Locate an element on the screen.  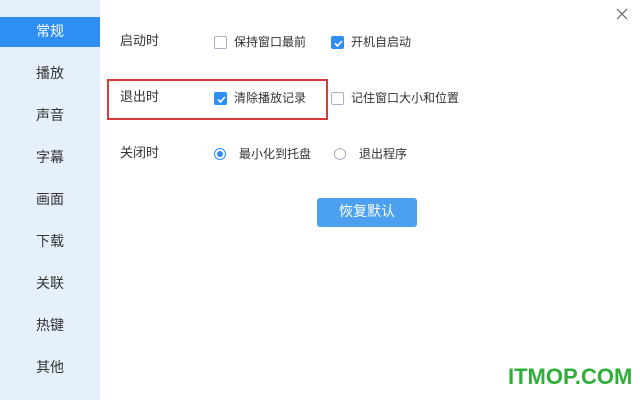
radio-dot-selected is located at coordinates (220, 154).